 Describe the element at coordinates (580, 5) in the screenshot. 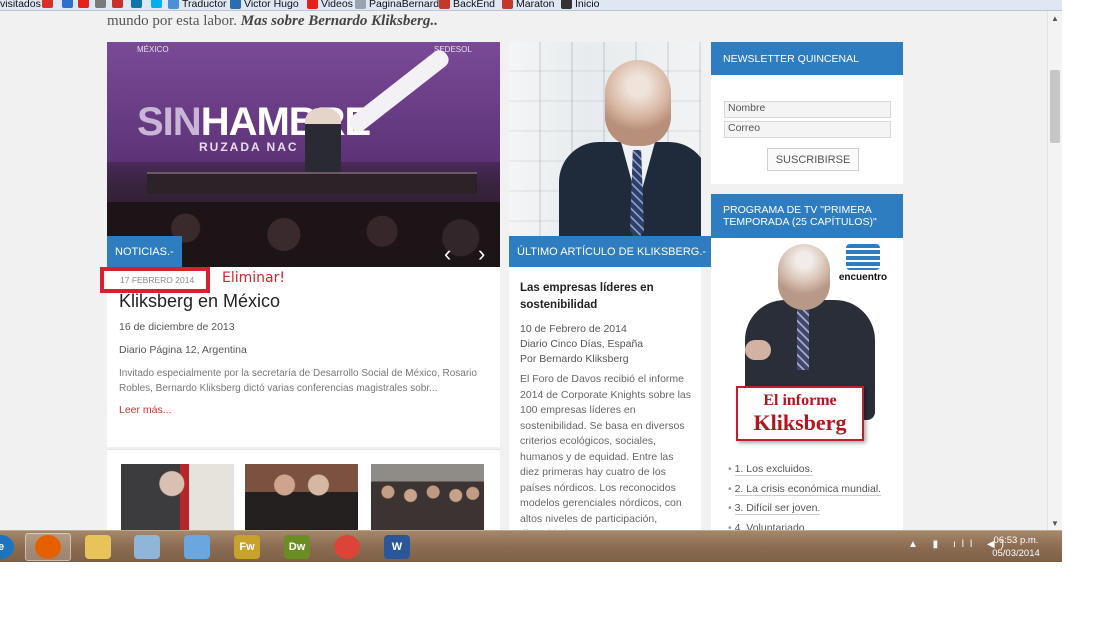

I see `bookmark-item: Inicio` at that location.